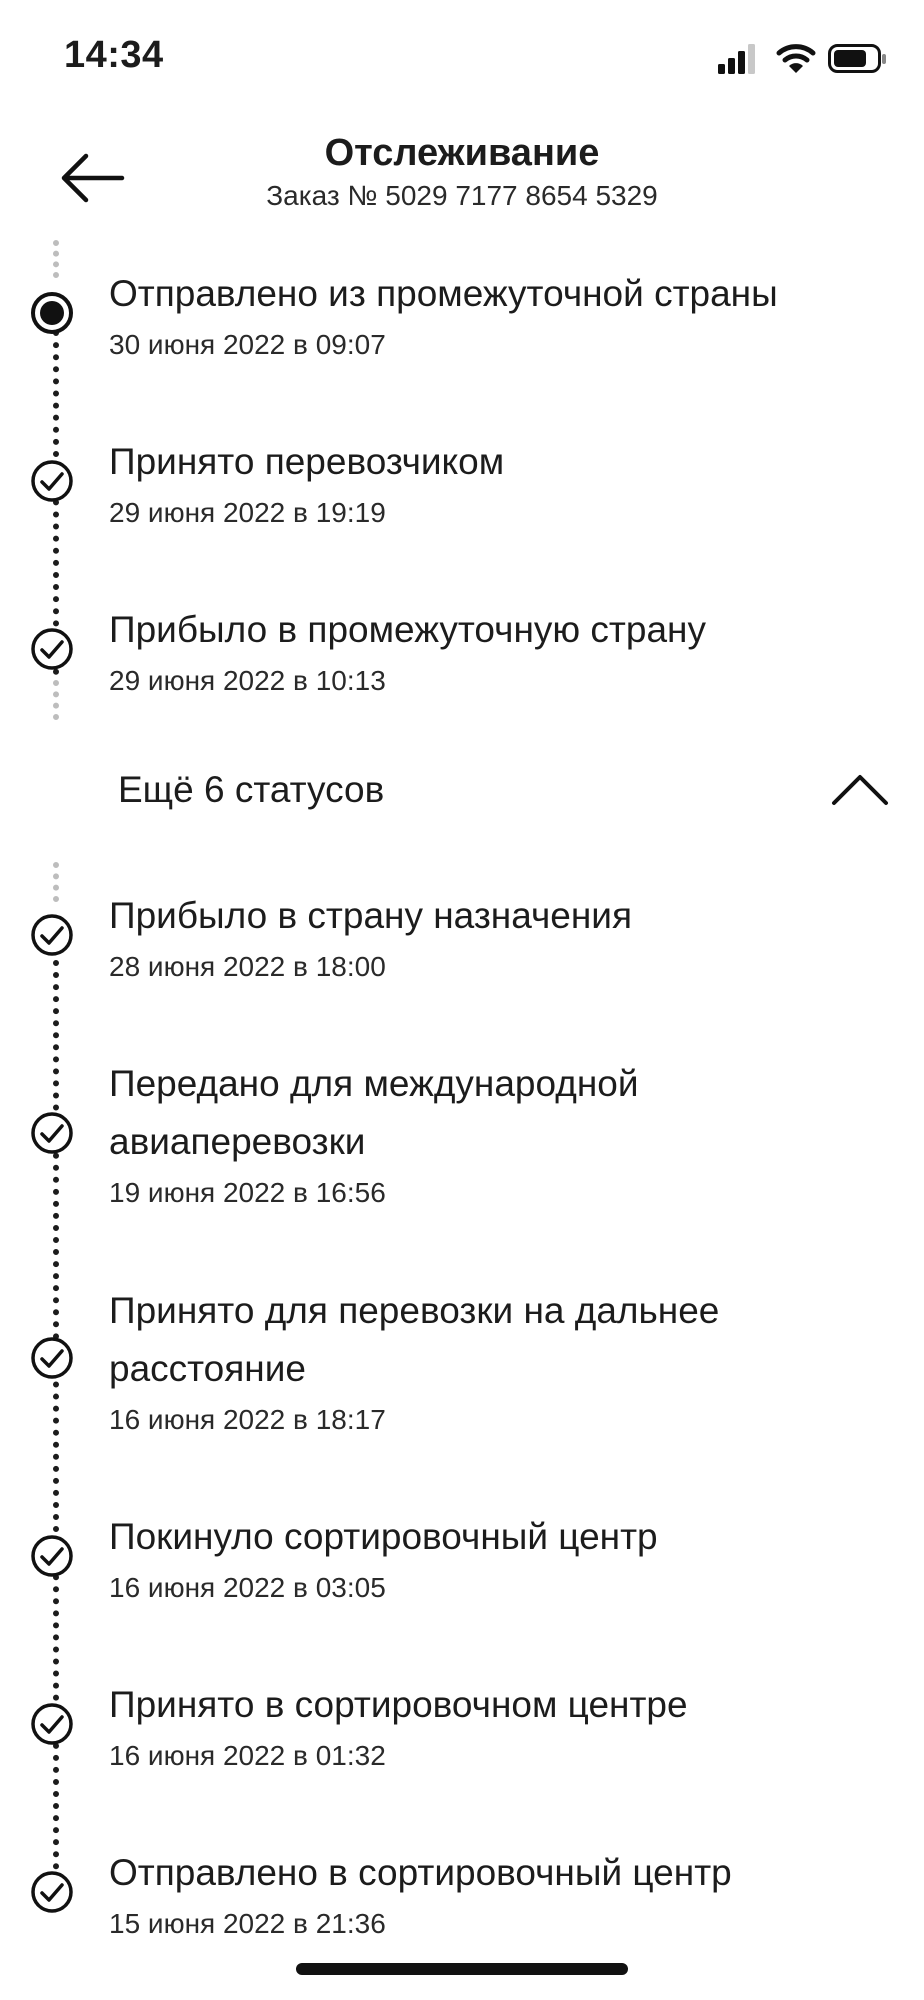 The height and width of the screenshot is (2000, 924). I want to click on status-date: 16 июня 2022 в 03:05, so click(247, 1587).